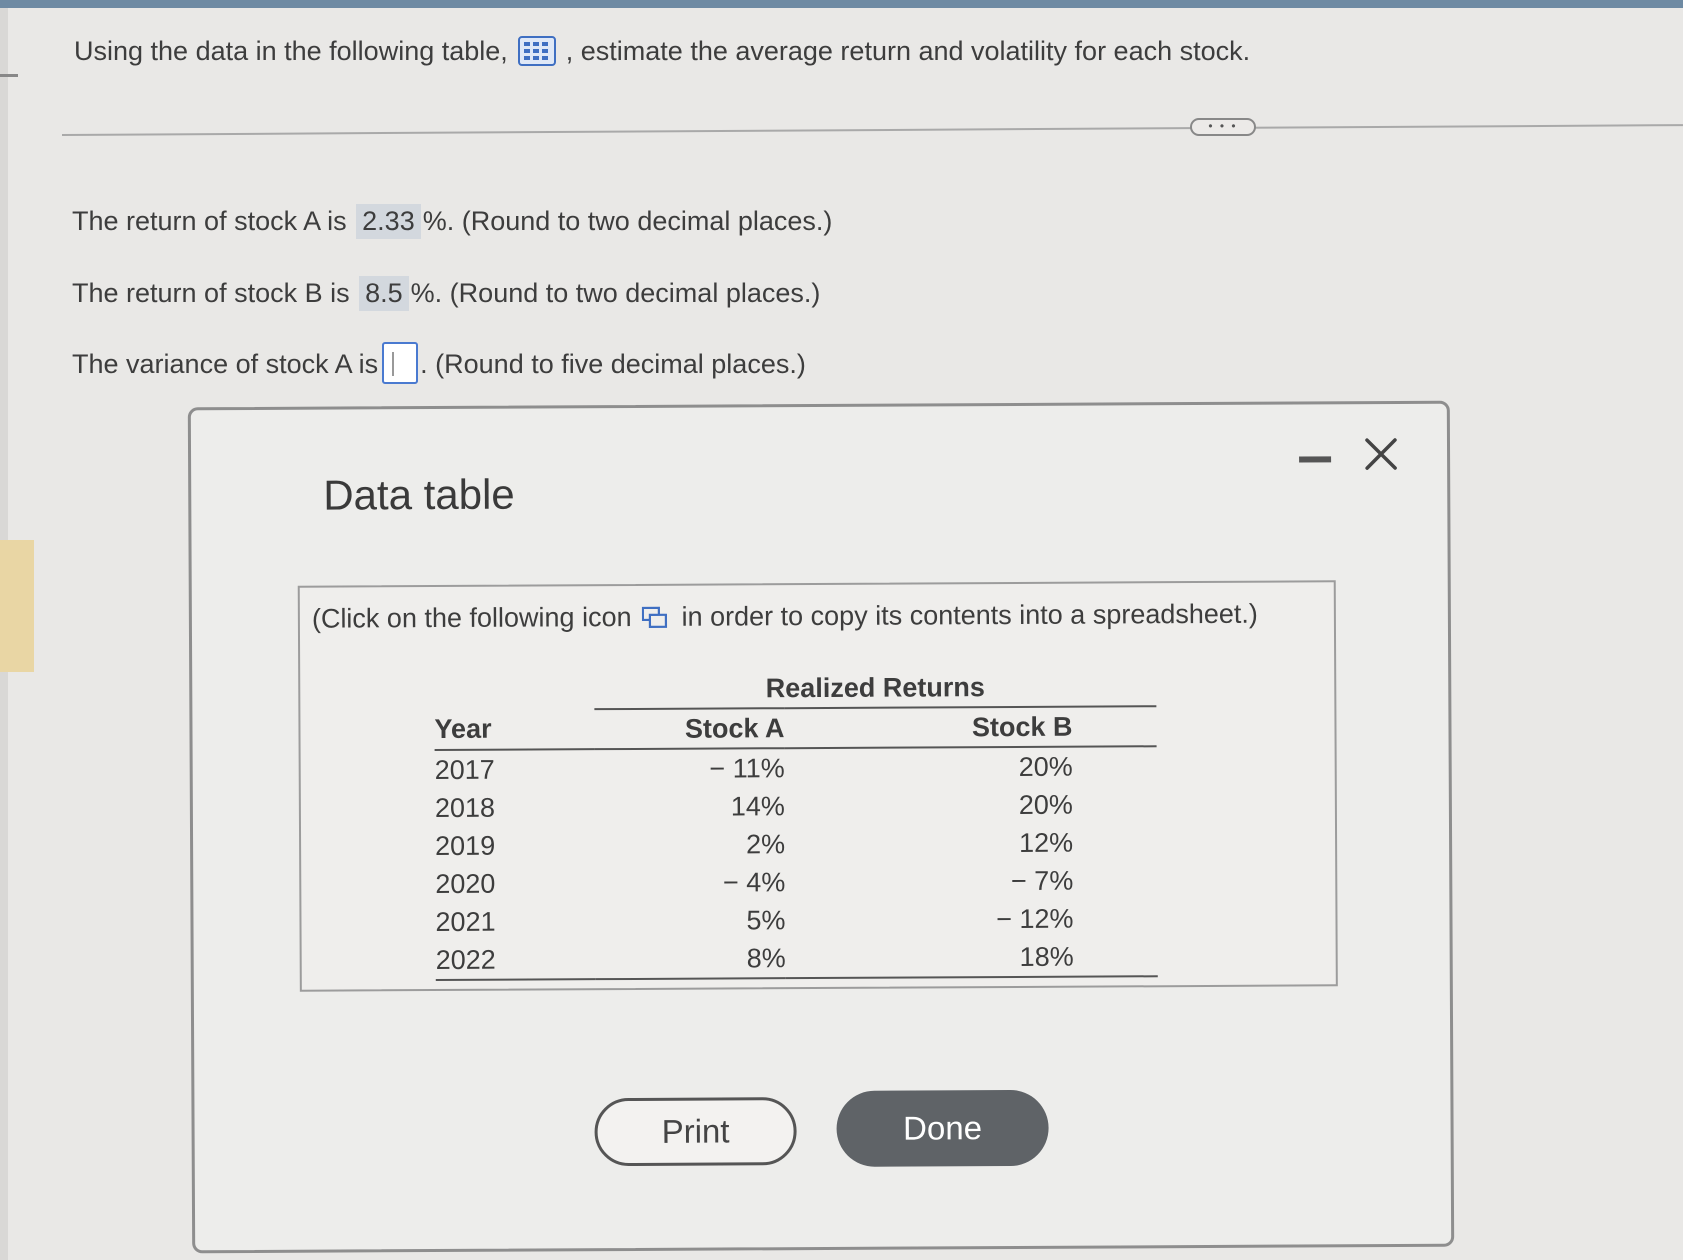 The height and width of the screenshot is (1260, 1683). What do you see at coordinates (942, 1128) in the screenshot?
I see `done-button: Done` at bounding box center [942, 1128].